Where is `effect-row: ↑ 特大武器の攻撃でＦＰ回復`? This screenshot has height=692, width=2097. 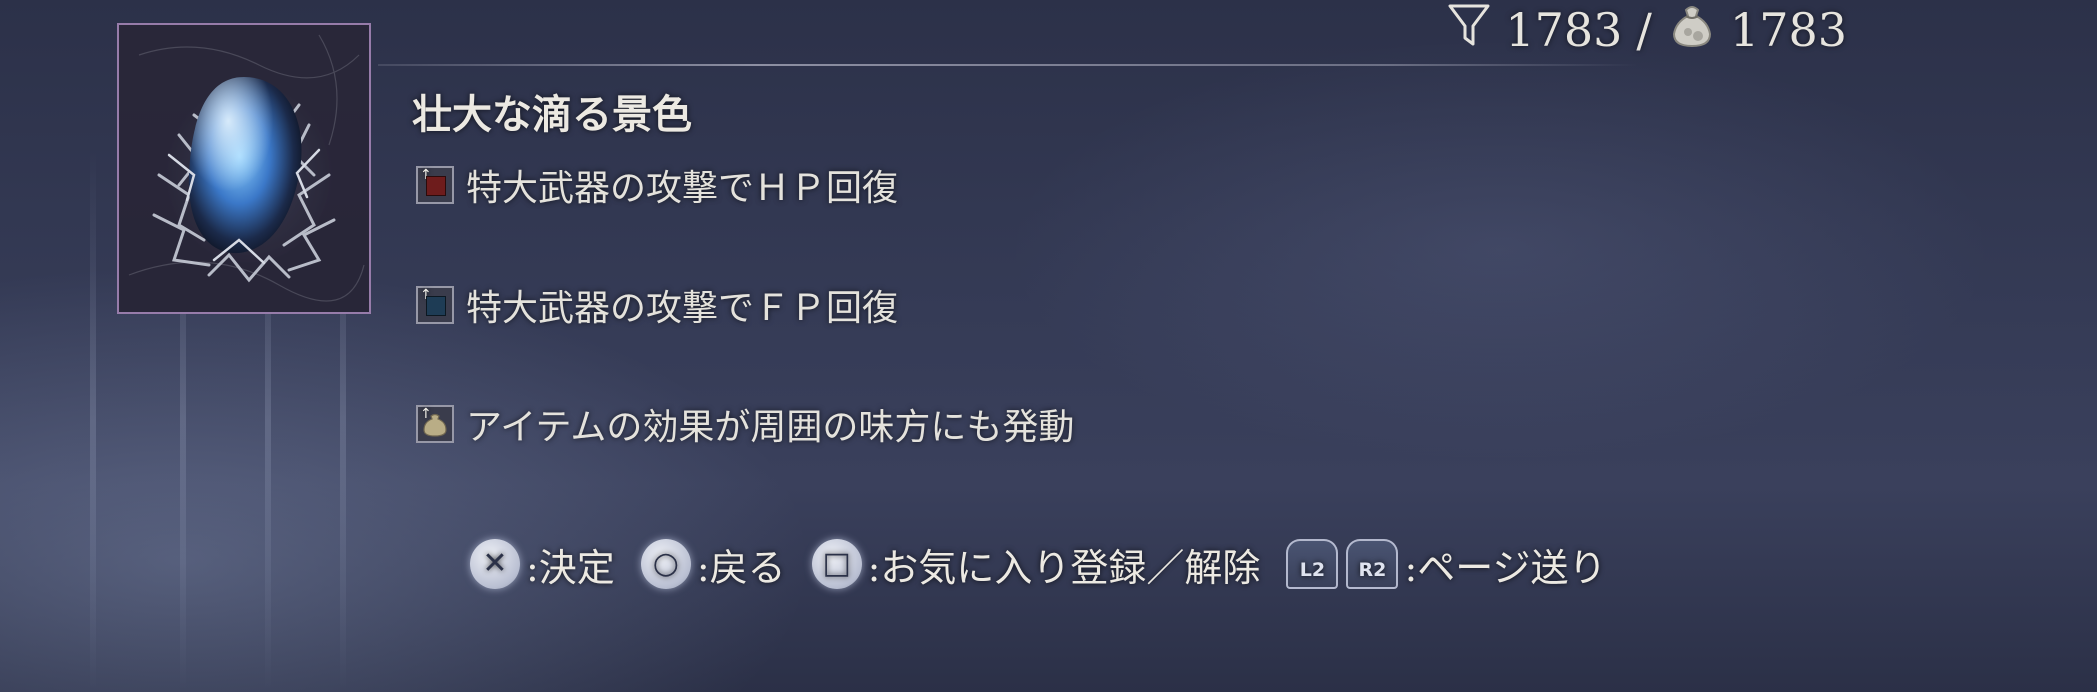 effect-row: ↑ 特大武器の攻撃でＦＰ回復 is located at coordinates (657, 305).